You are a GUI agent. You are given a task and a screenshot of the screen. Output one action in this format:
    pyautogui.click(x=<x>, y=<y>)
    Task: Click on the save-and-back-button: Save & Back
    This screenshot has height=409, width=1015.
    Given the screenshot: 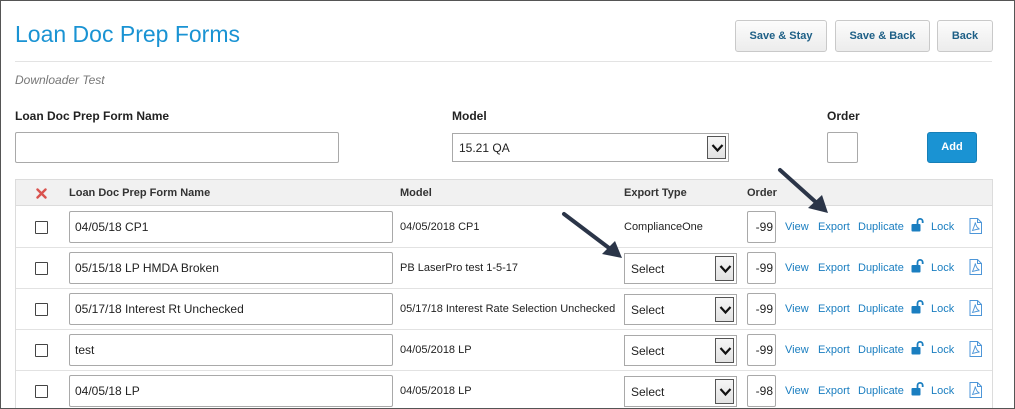 What is the action you would take?
    pyautogui.click(x=882, y=36)
    